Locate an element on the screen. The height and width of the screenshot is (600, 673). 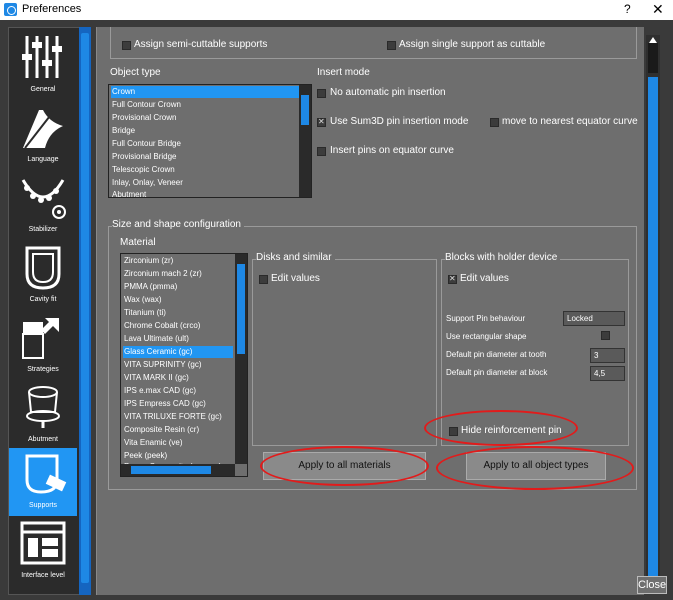
list-item: Inlay, Onlay, Veneer is located at coordinates (147, 183).